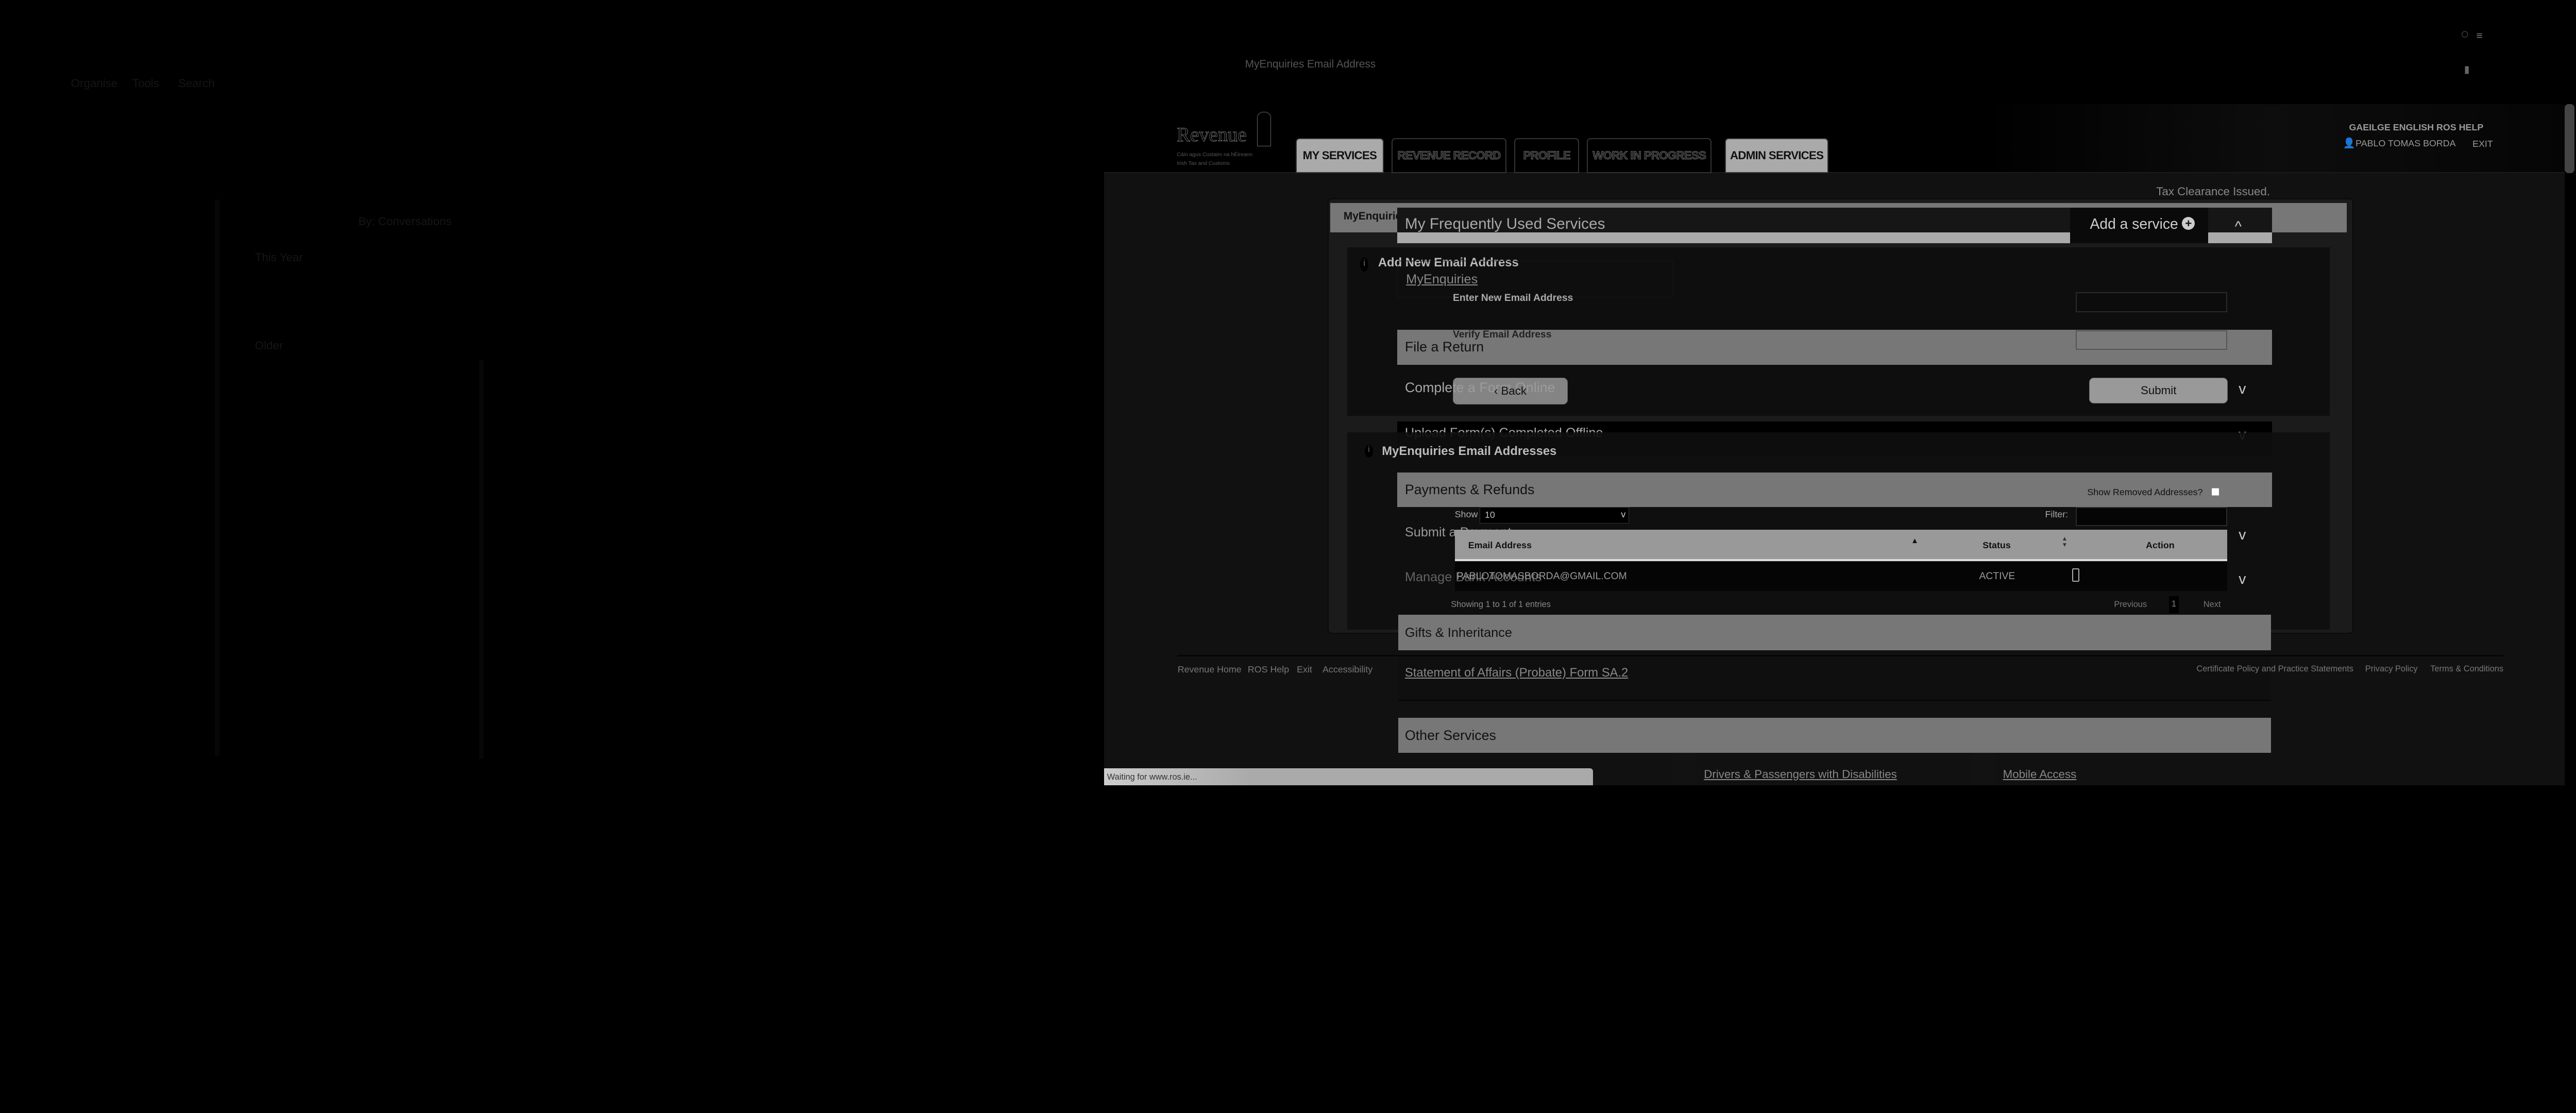  What do you see at coordinates (2212, 605) in the screenshot?
I see `next-page-button: Next` at bounding box center [2212, 605].